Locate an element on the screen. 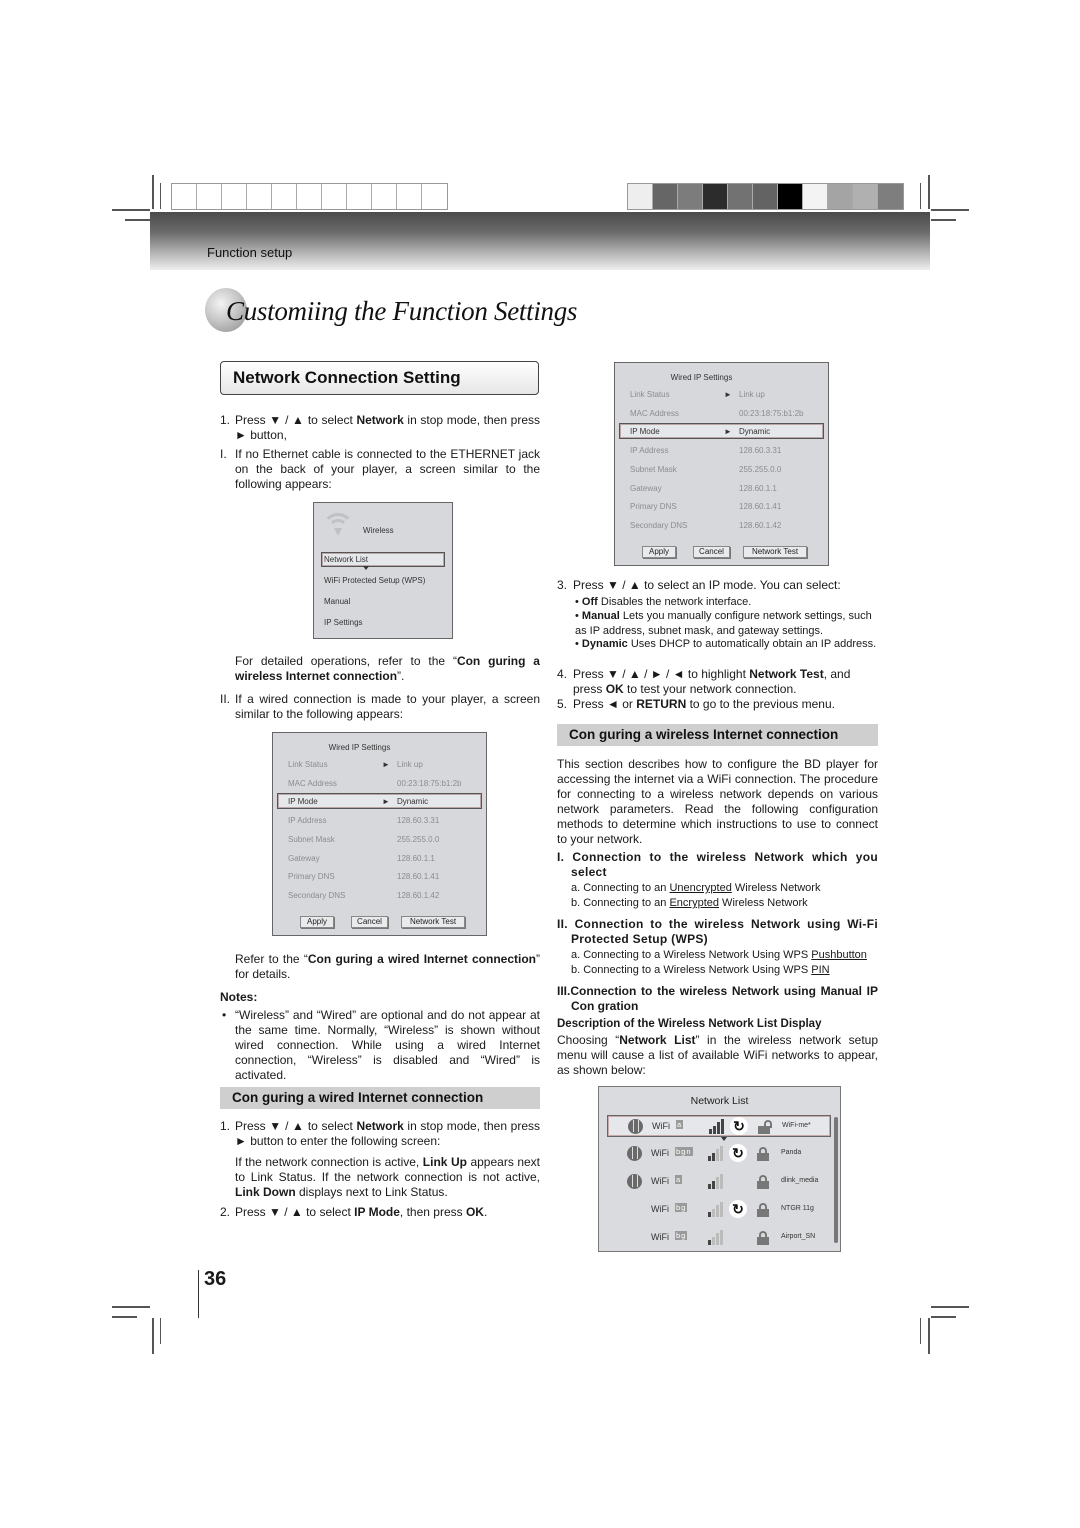 Image resolution: width=1080 pixels, height=1528 pixels. setting-value: 128.60.1.41 is located at coordinates (418, 877).